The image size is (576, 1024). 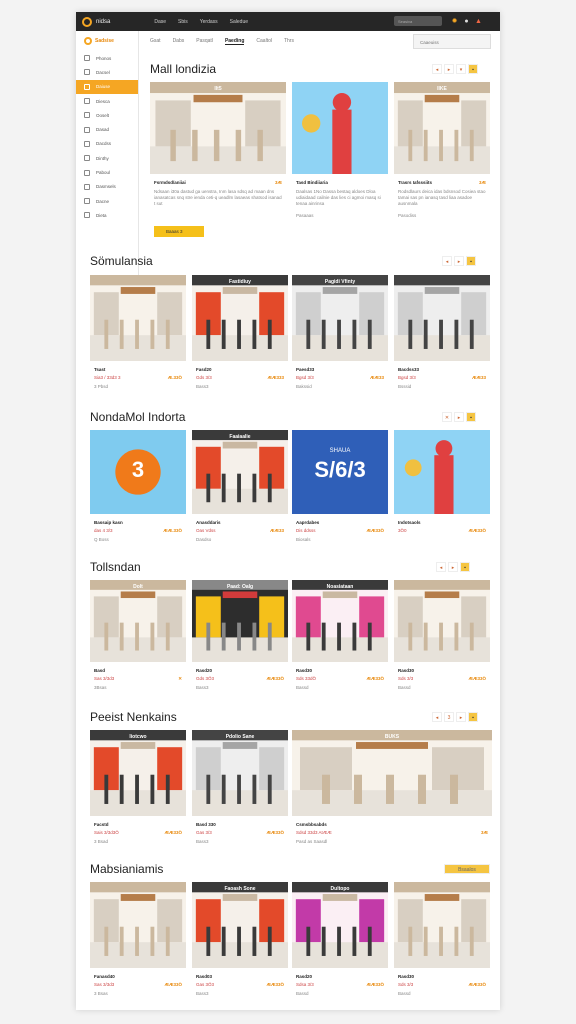 What do you see at coordinates (138, 472) in the screenshot?
I see `product-image: 3` at bounding box center [138, 472].